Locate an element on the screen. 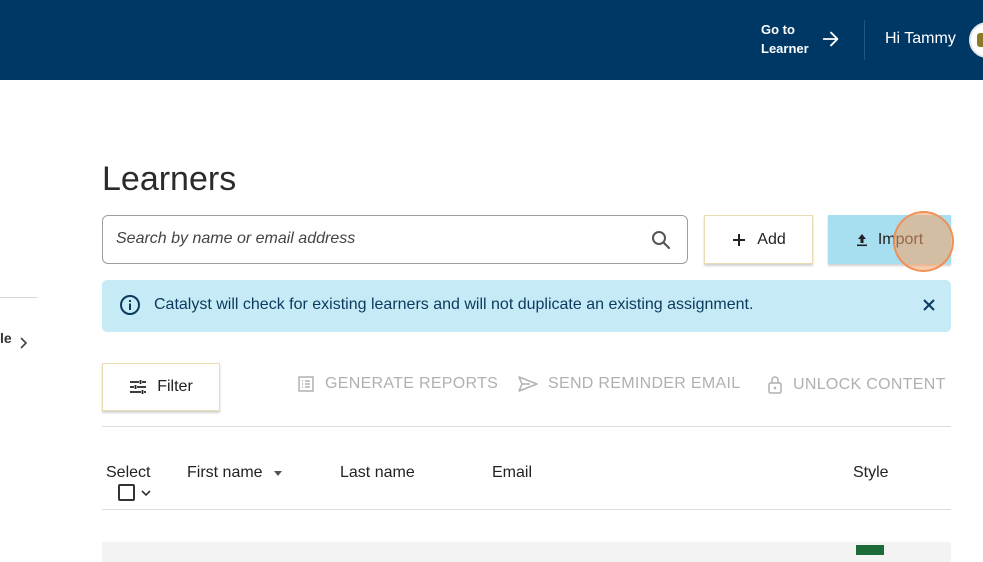  search-icon is located at coordinates (661, 240).